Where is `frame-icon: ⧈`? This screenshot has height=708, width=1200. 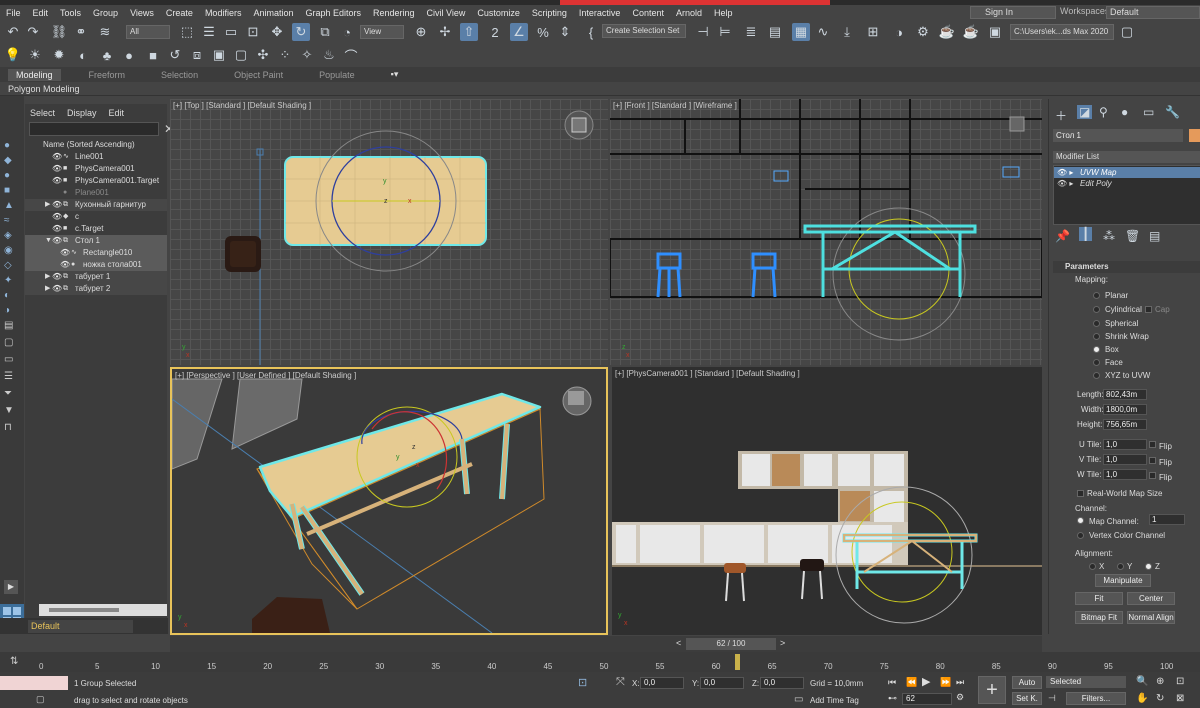 frame-icon: ⧈ is located at coordinates (197, 55).